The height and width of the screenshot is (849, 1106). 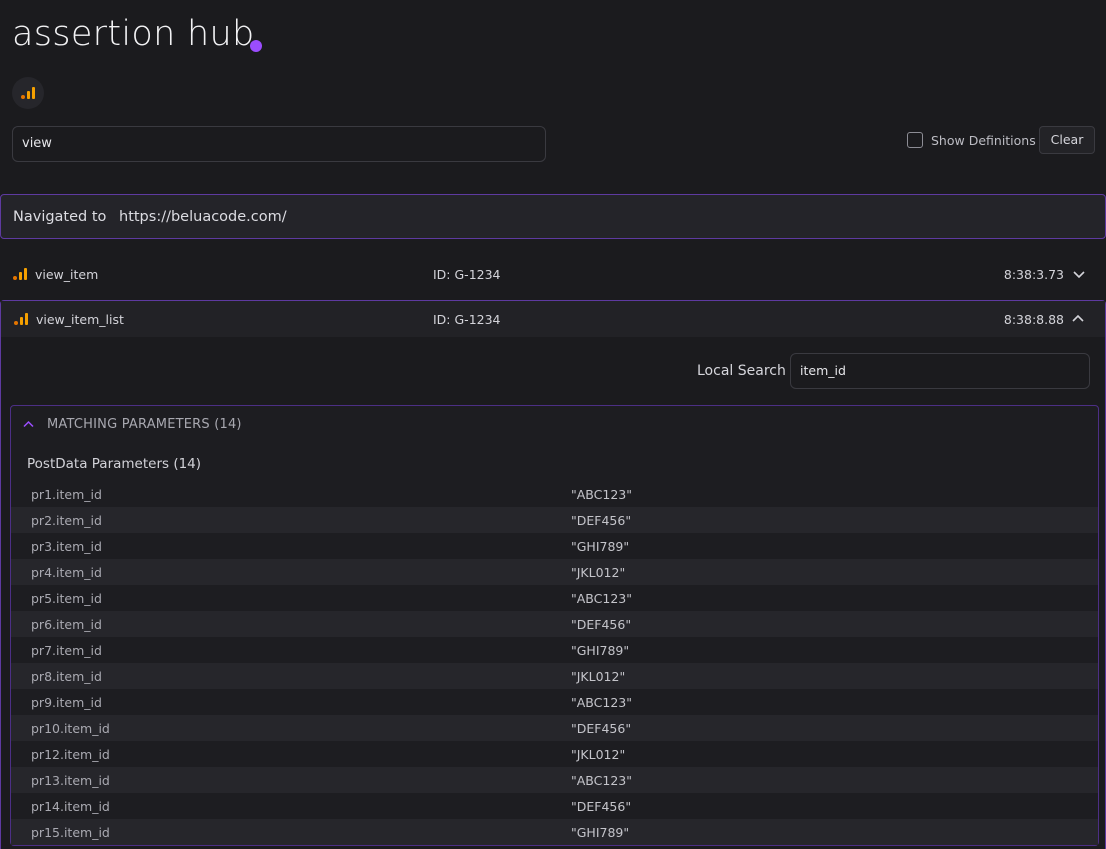 I want to click on show-definitions-checkbox, so click(x=915, y=140).